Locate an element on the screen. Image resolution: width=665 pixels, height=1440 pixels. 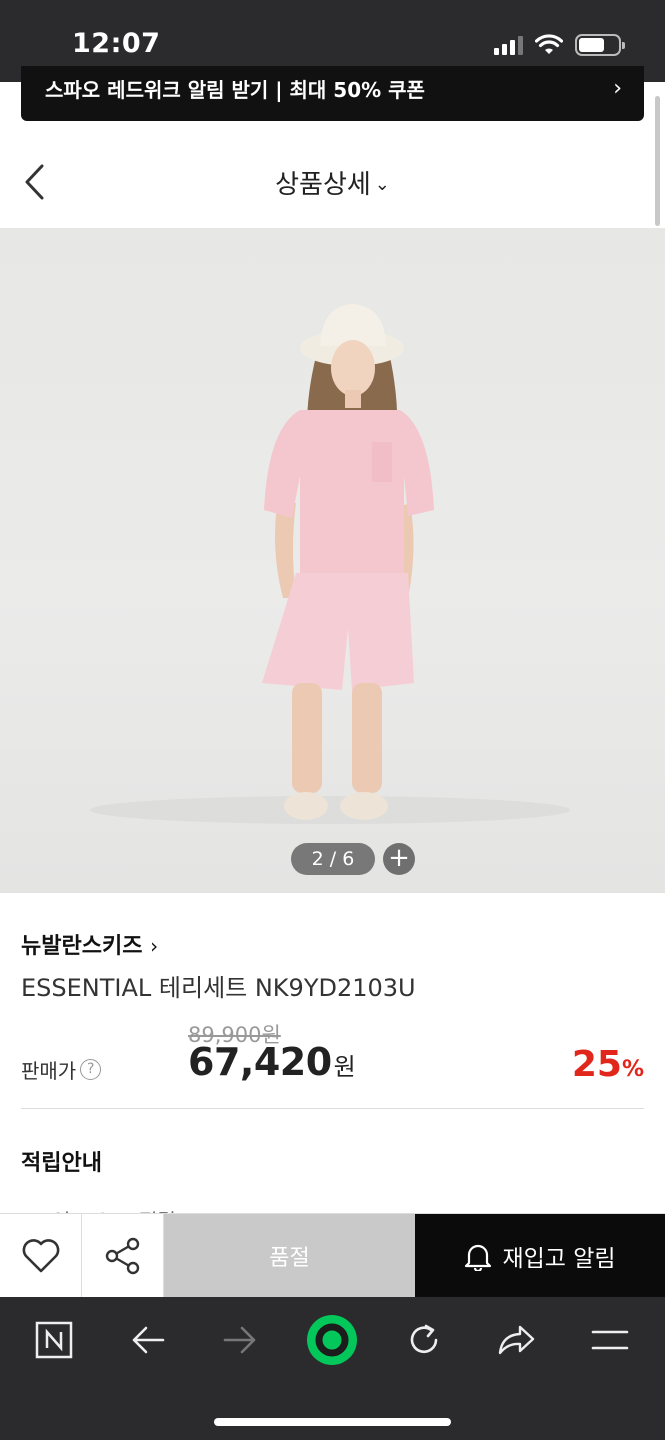
browser-toolbar is located at coordinates (332, 1368).